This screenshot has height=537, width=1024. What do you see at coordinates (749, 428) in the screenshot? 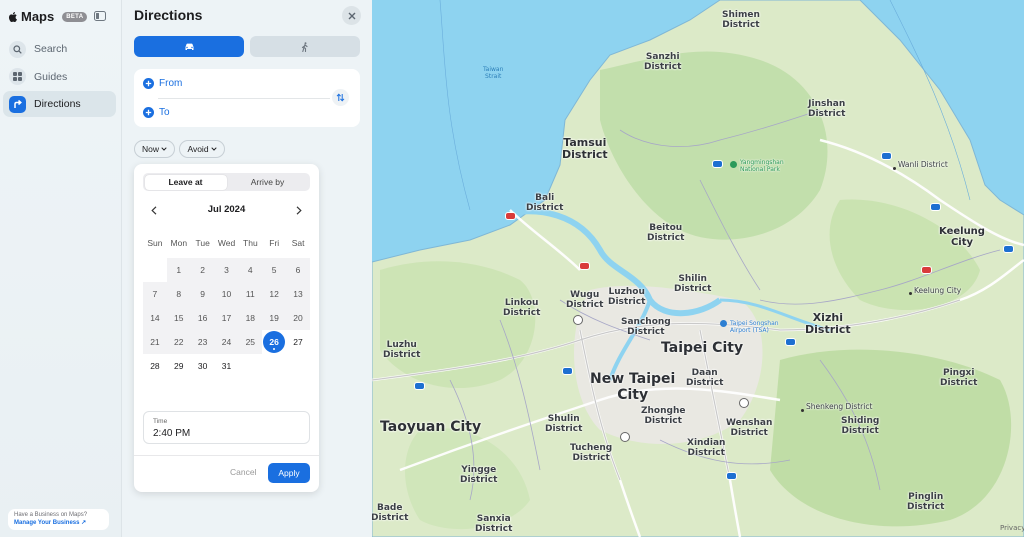
I see `map-label-place: Wenshan District` at bounding box center [749, 428].